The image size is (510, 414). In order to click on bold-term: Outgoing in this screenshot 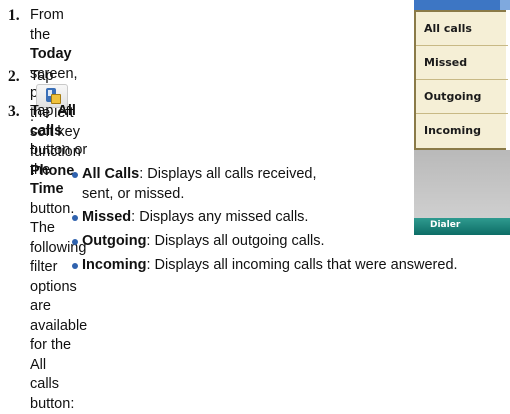, I will do `click(114, 241)`.